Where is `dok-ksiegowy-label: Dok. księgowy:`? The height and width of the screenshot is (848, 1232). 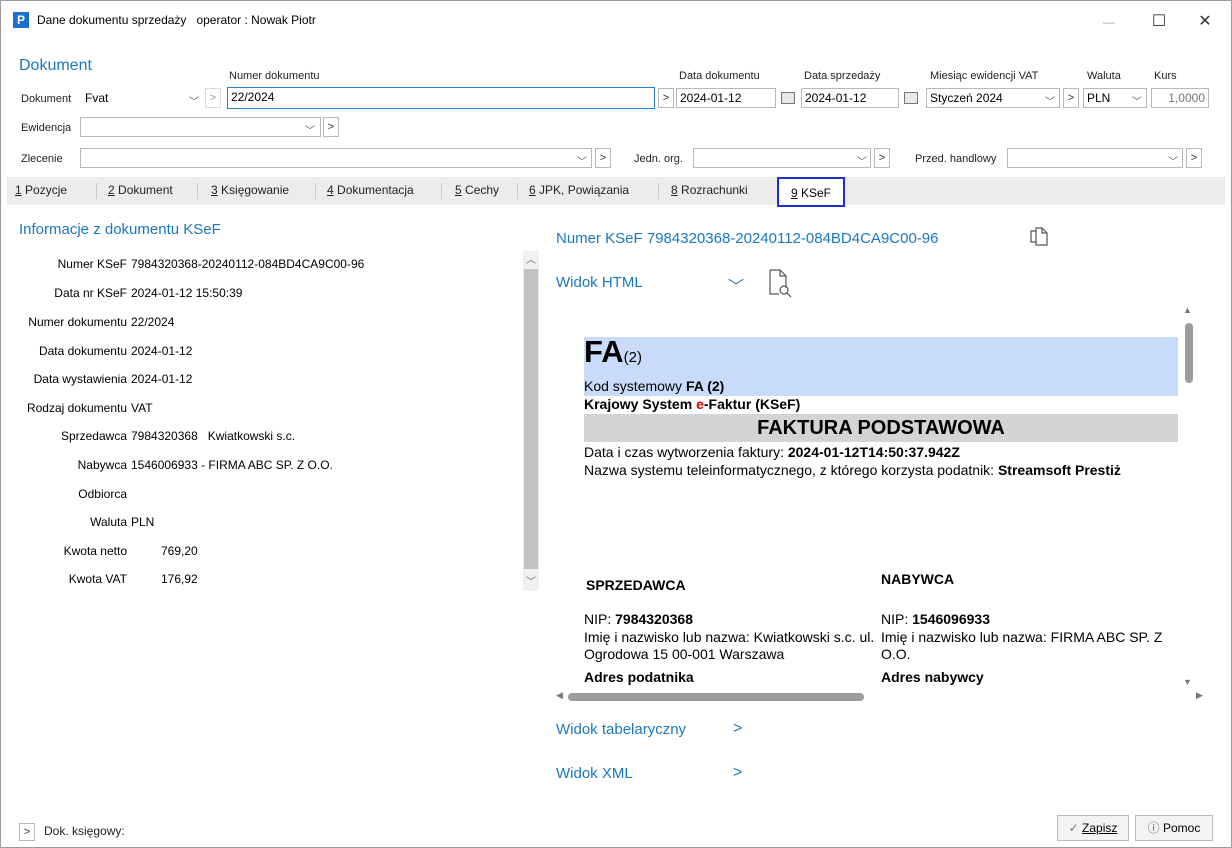 dok-ksiegowy-label: Dok. księgowy: is located at coordinates (84, 831).